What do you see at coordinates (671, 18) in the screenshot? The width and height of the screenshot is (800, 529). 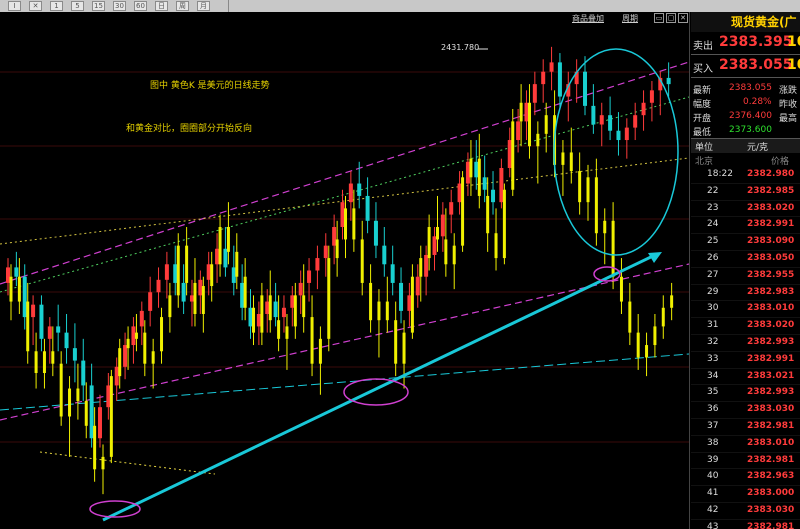 I see `maximize-icon: ▢` at bounding box center [671, 18].